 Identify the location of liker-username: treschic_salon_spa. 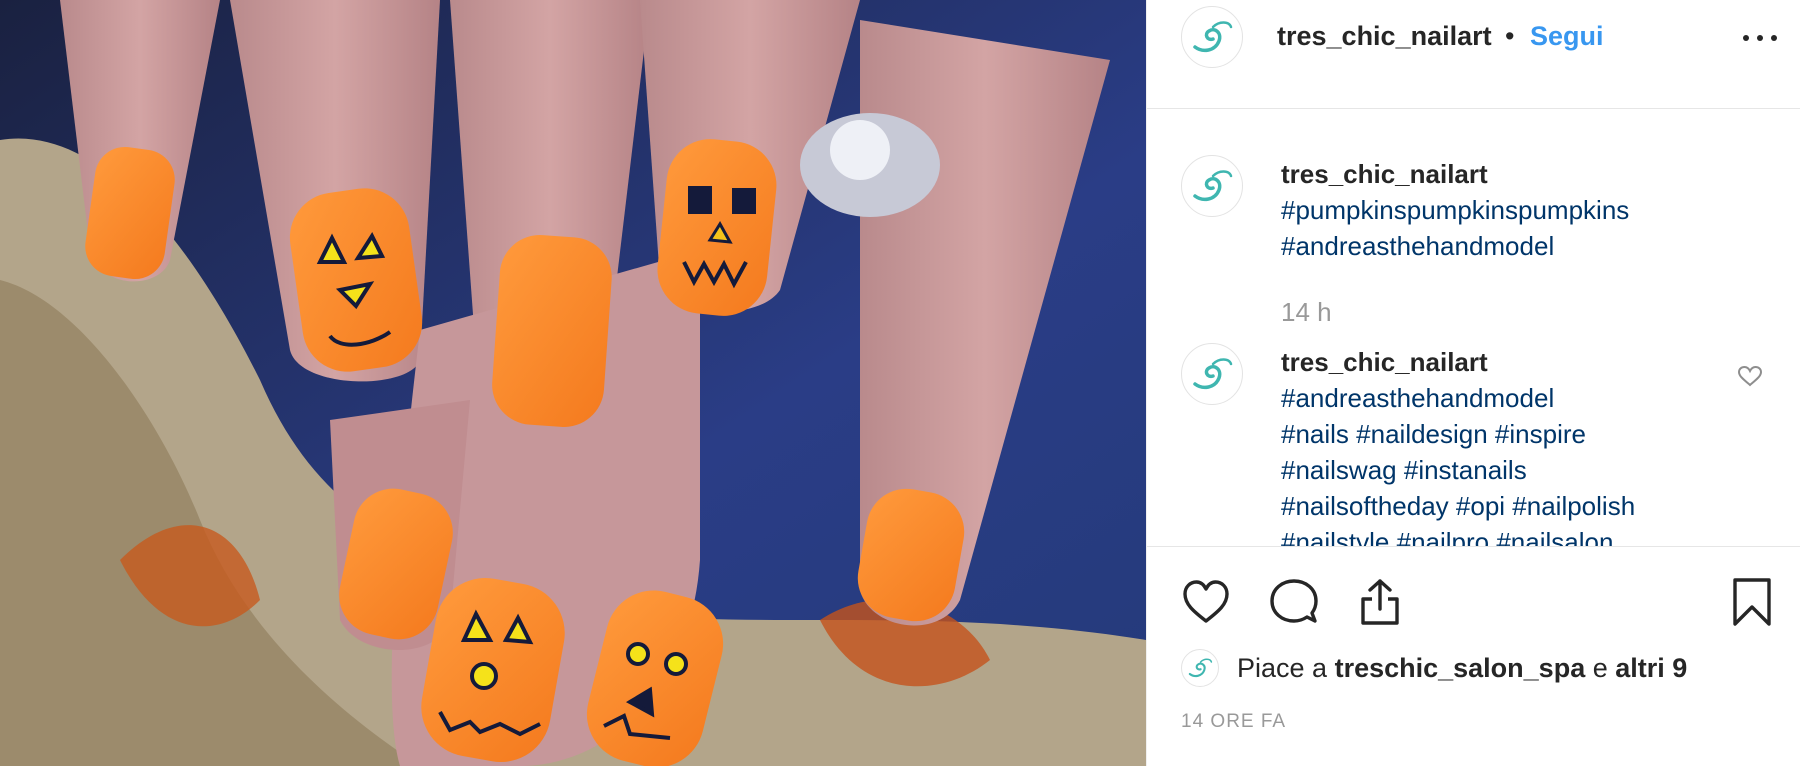
(1460, 668).